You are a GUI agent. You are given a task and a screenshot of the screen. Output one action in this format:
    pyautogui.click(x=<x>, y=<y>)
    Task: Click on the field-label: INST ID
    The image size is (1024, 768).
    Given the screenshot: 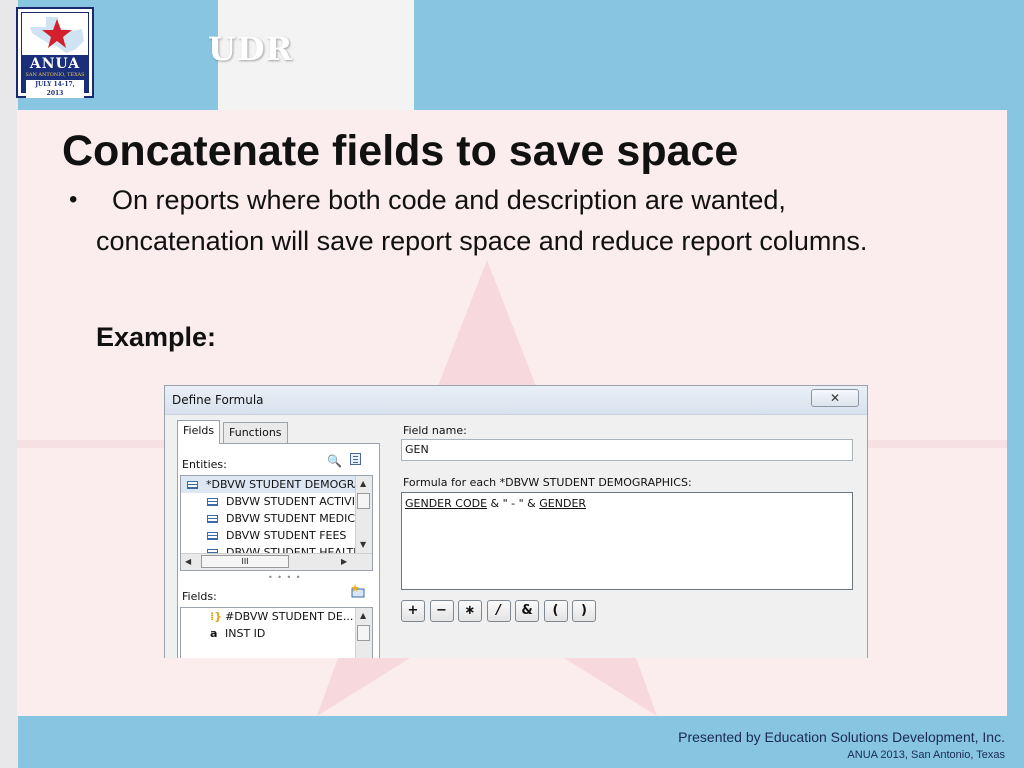 What is the action you would take?
    pyautogui.click(x=245, y=633)
    